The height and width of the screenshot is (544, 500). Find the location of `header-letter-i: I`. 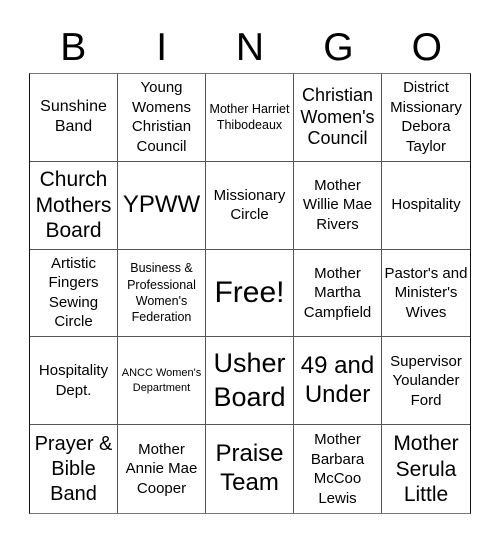

header-letter-i: I is located at coordinates (162, 47).